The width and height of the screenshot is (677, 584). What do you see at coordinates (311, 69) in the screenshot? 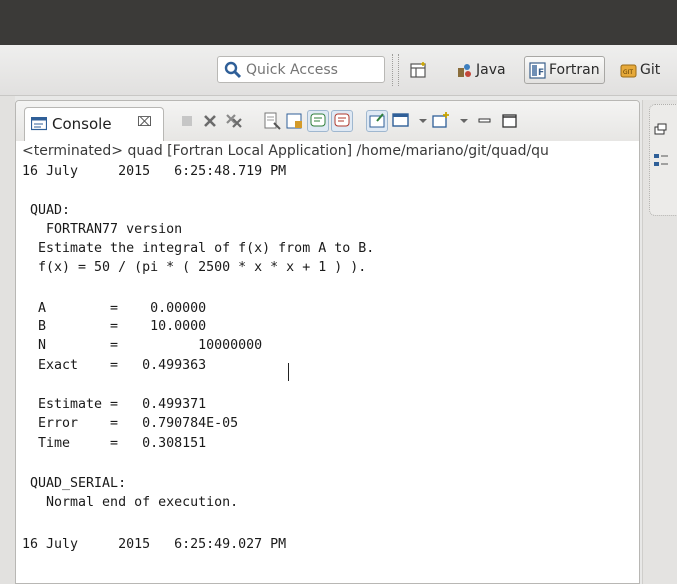
I see `quick-access-input` at bounding box center [311, 69].